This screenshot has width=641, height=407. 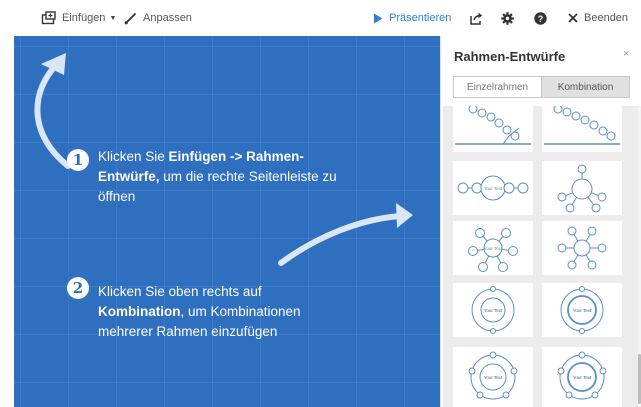 What do you see at coordinates (113, 18) in the screenshot?
I see `chevron-down-icon: ▼` at bounding box center [113, 18].